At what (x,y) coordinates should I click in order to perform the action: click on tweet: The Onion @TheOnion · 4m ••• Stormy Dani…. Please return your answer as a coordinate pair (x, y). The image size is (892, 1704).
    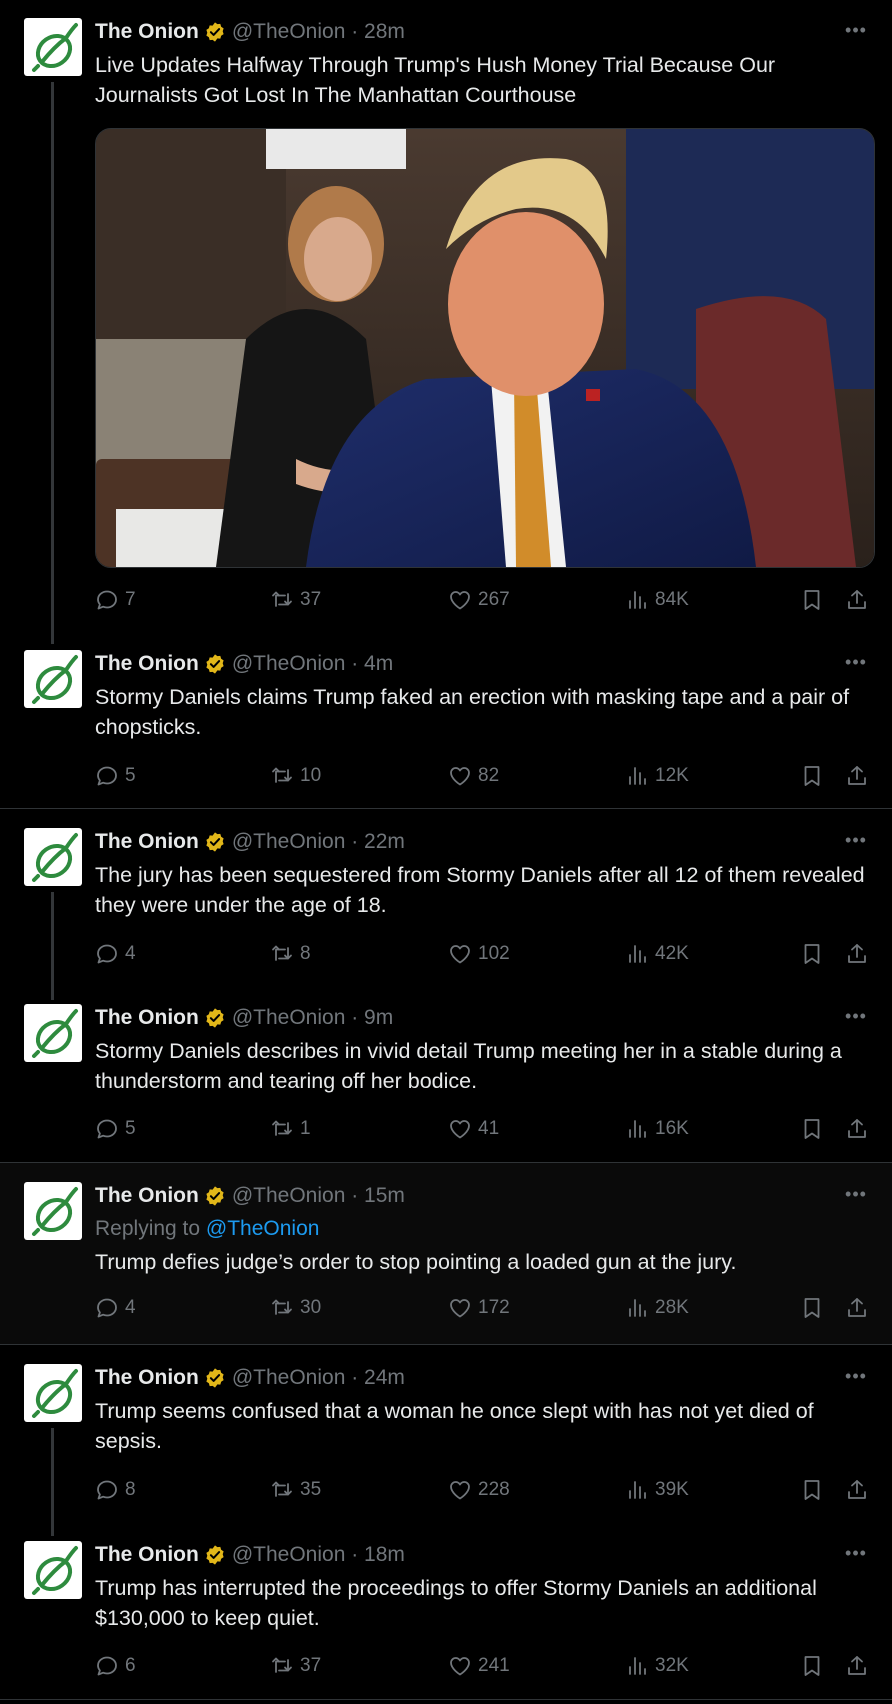
    Looking at the image, I should click on (446, 722).